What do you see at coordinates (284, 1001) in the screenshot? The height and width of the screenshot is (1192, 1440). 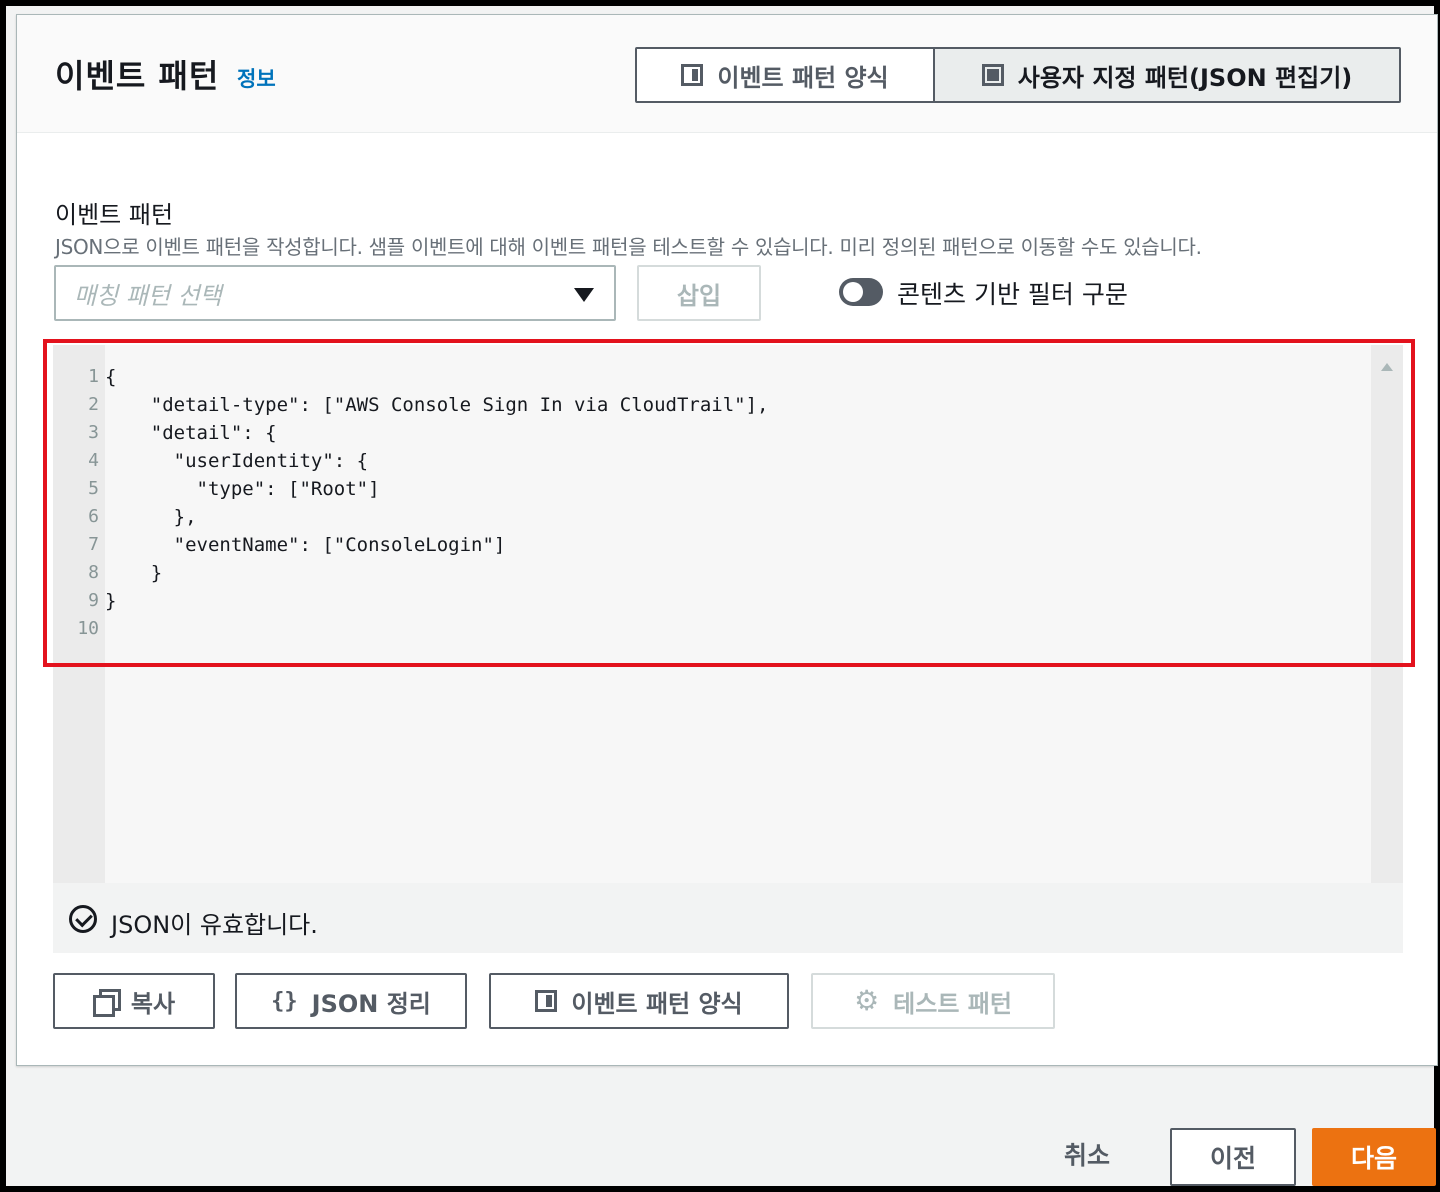 I see `braces-icon: {}` at bounding box center [284, 1001].